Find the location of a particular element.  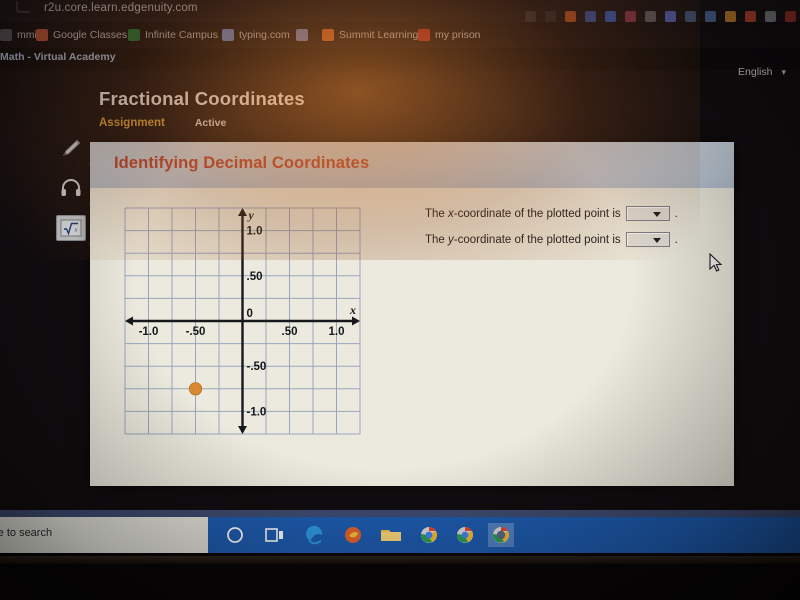

chrome-window-active is located at coordinates (501, 535).